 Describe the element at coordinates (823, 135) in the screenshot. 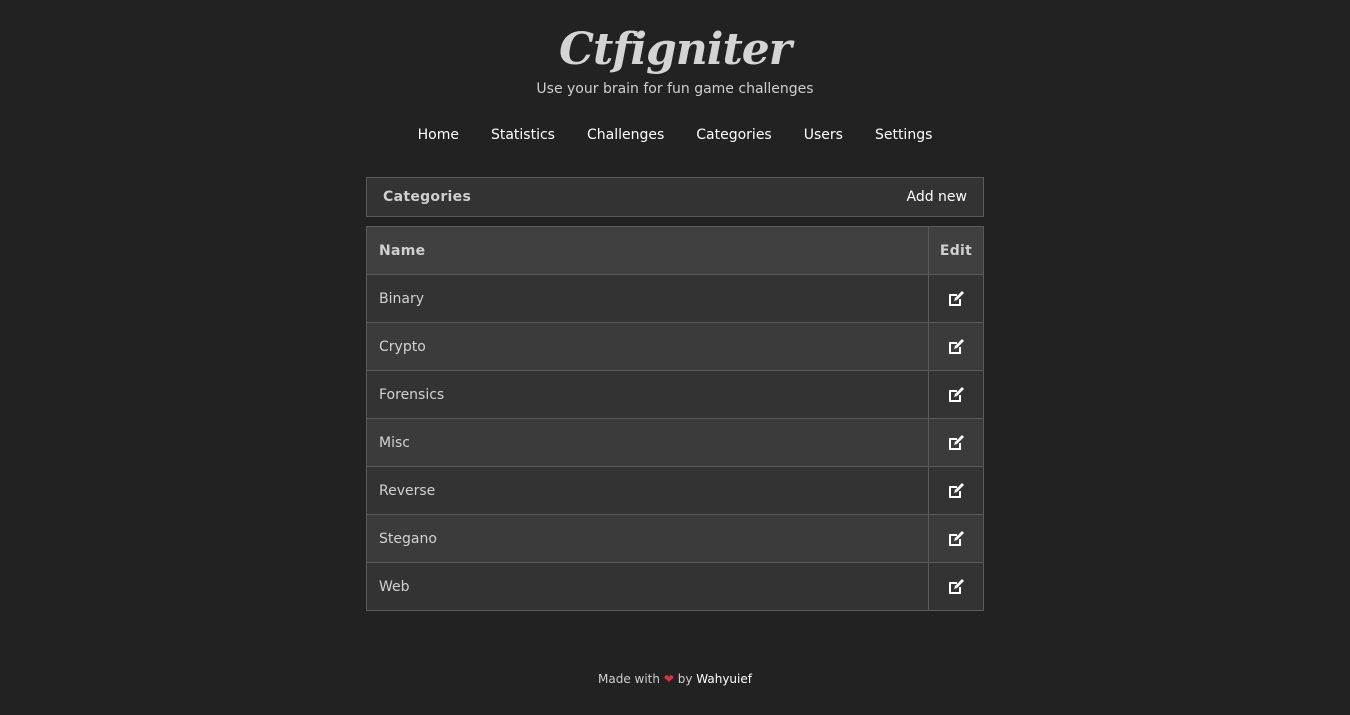

I see `nav-item-users: Users` at that location.